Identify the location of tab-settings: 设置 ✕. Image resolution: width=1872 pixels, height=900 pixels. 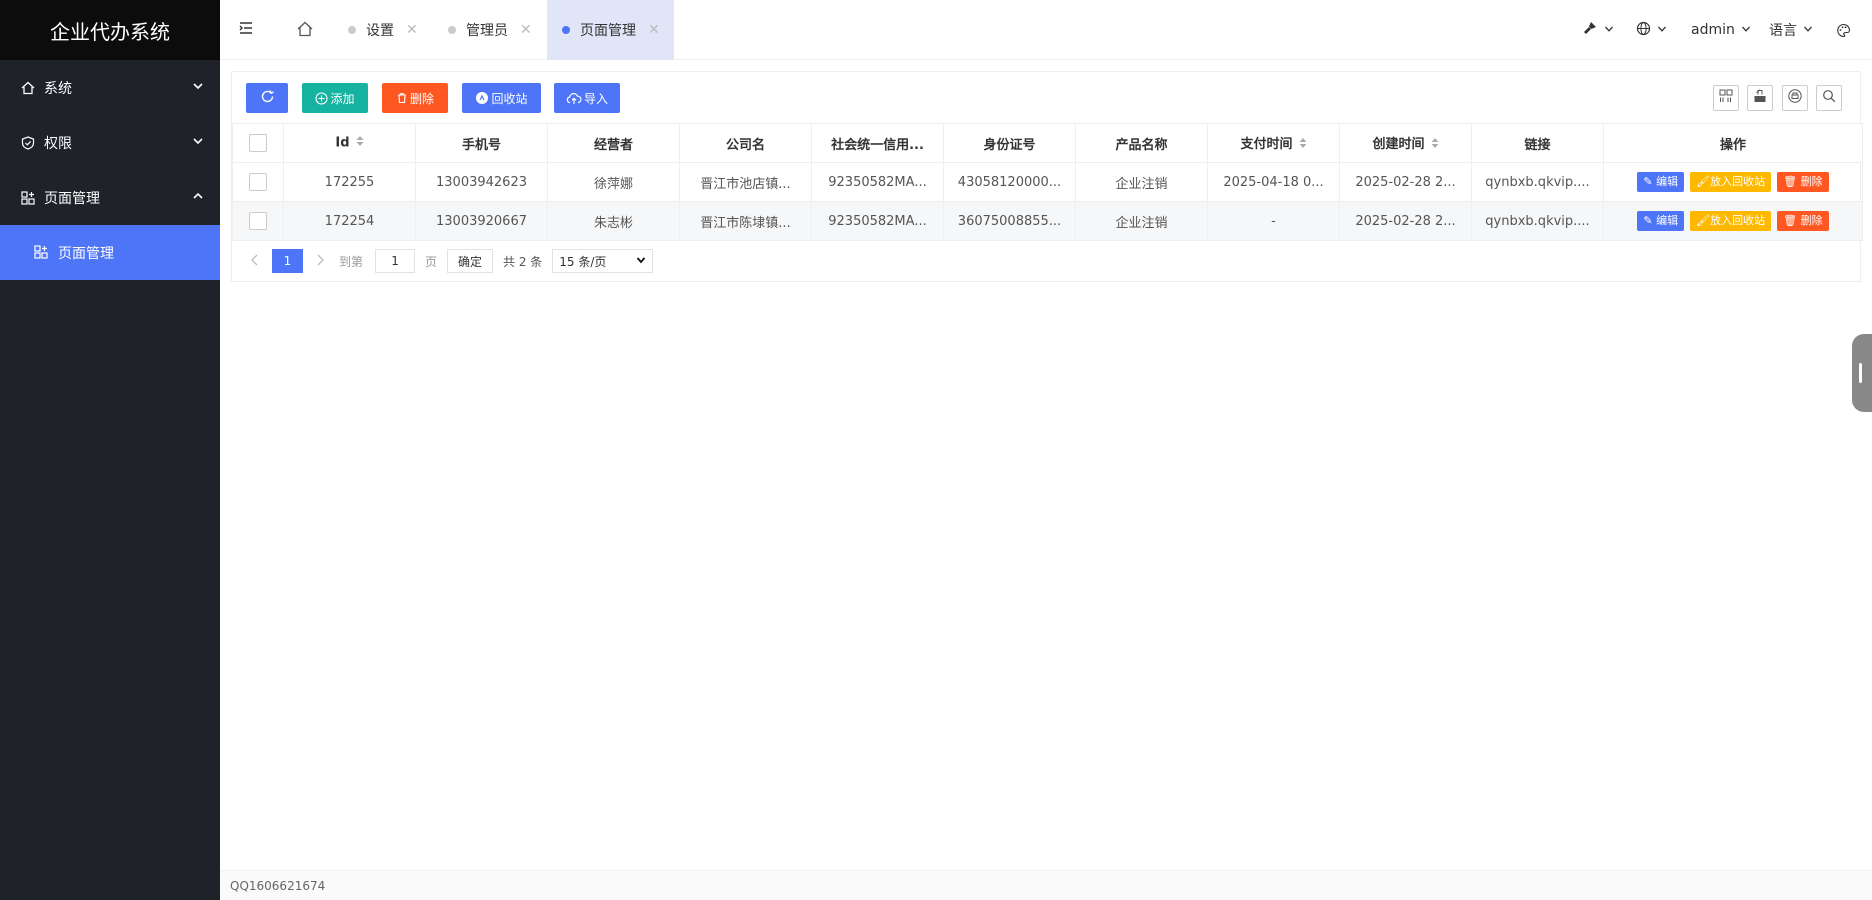
(383, 30).